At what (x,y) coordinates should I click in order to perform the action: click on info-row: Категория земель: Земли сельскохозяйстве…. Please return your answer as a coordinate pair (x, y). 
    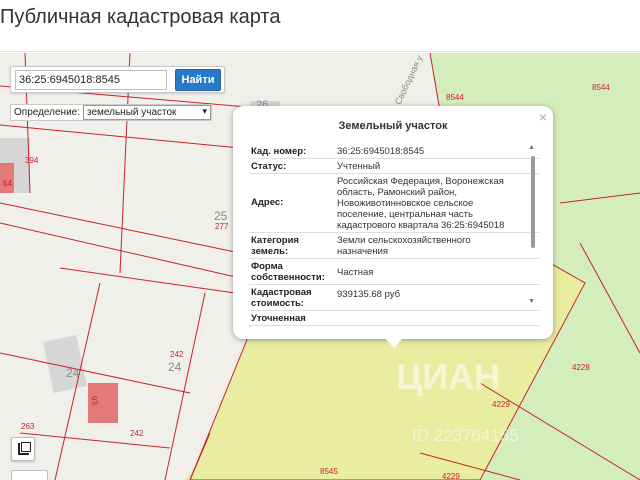
    Looking at the image, I should click on (394, 246).